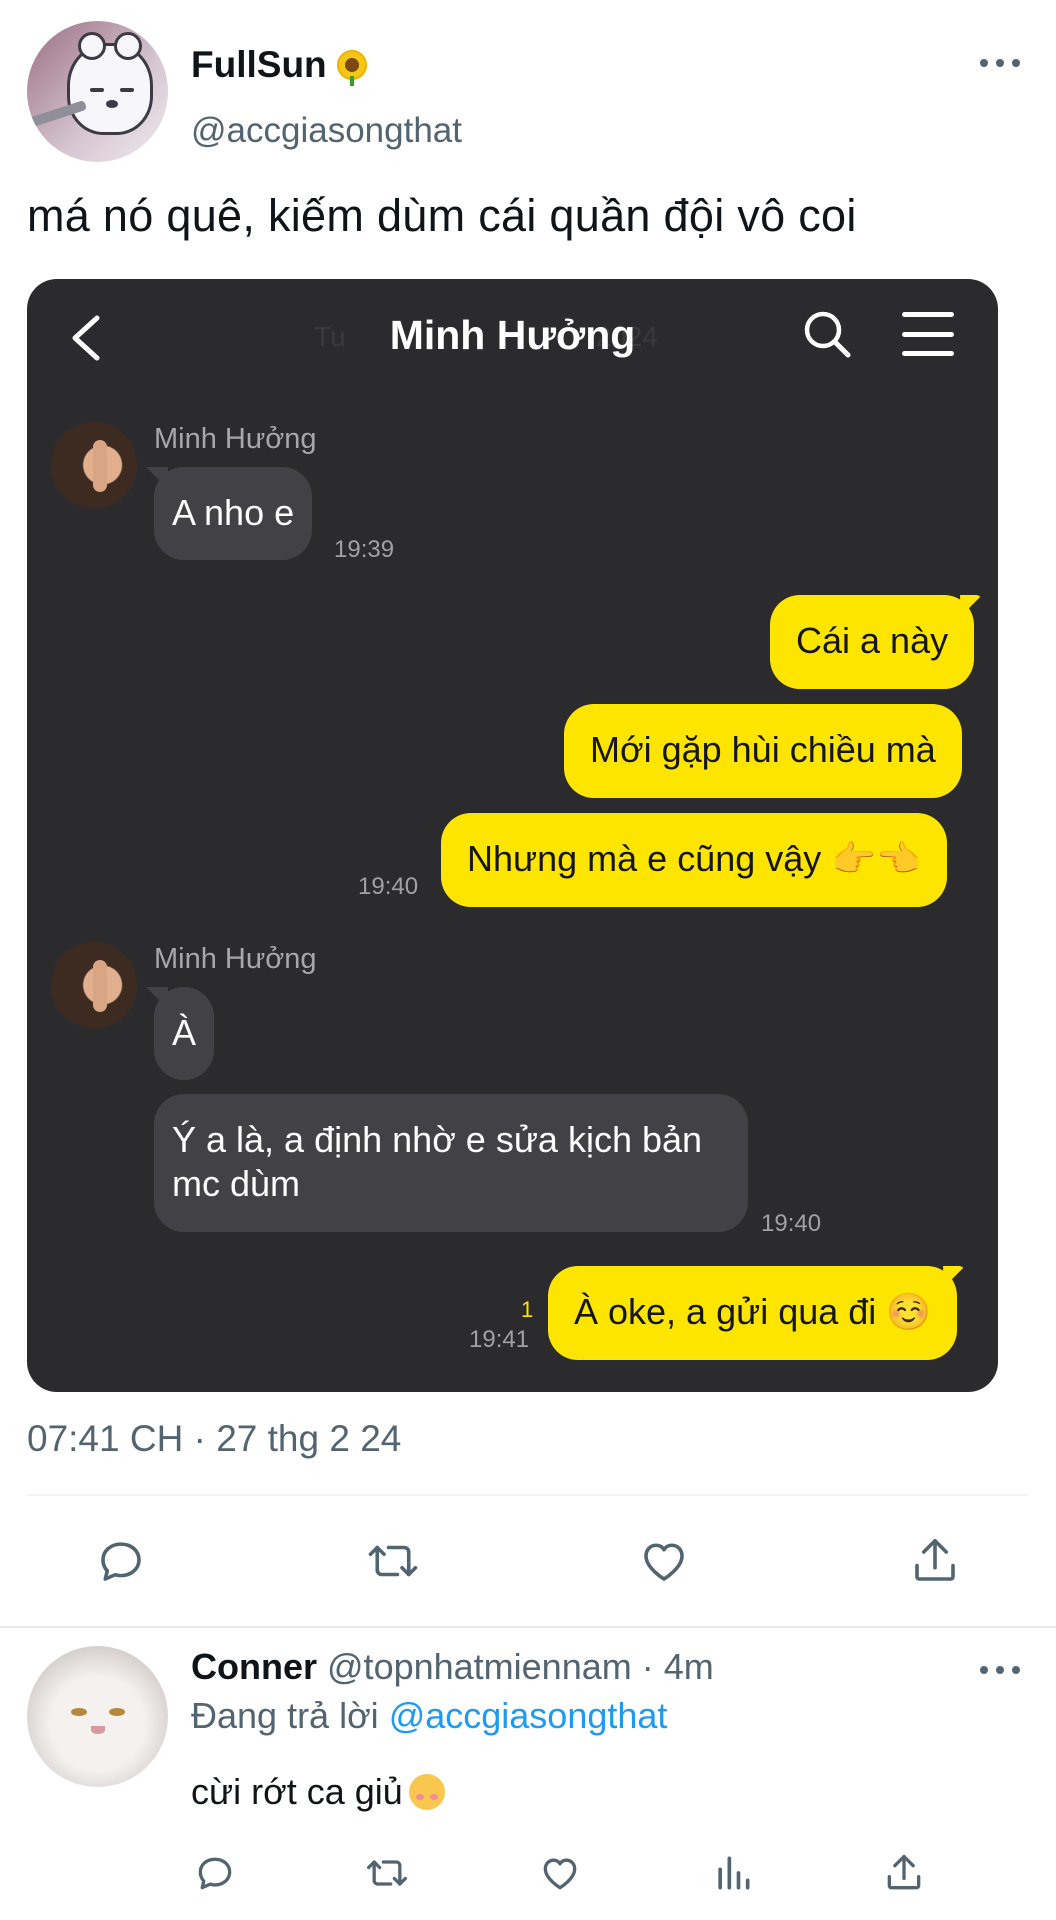  Describe the element at coordinates (872, 642) in the screenshot. I see `outgoing-message: Cái a này` at that location.